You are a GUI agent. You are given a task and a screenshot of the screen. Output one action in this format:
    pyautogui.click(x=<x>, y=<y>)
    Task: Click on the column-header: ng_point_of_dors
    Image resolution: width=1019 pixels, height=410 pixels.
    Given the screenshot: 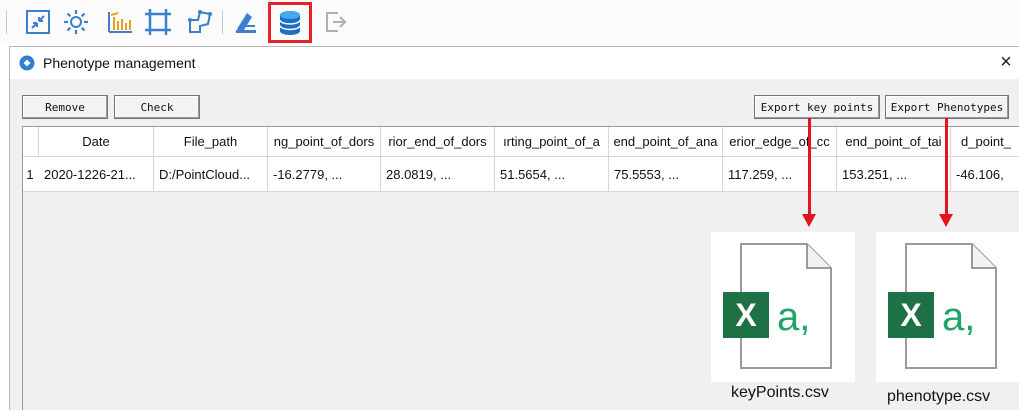 What is the action you would take?
    pyautogui.click(x=324, y=142)
    